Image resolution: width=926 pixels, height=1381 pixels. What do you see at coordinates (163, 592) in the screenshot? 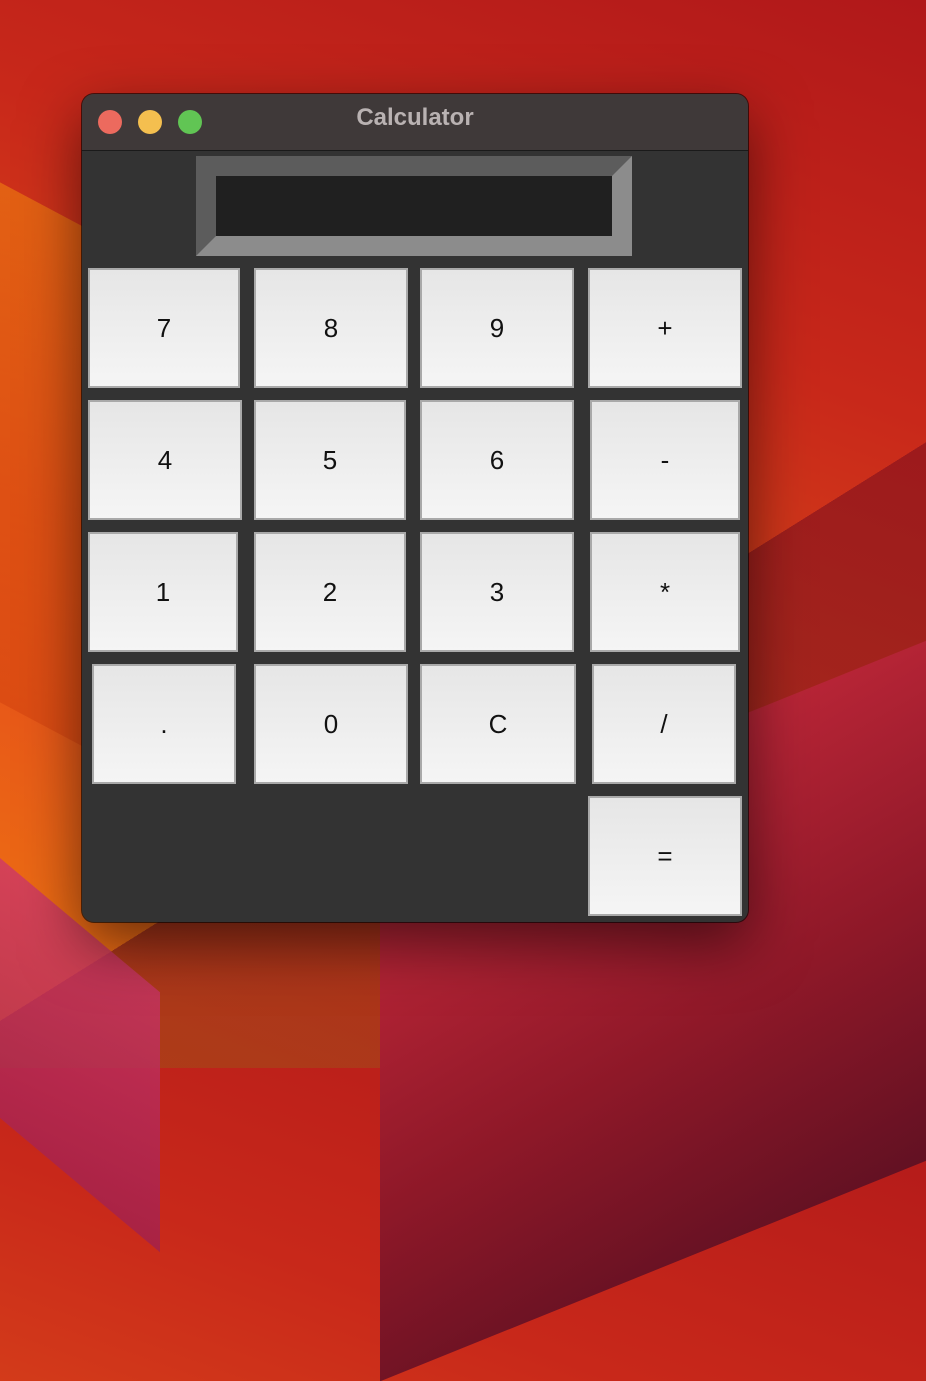
I see `key-1: 1` at bounding box center [163, 592].